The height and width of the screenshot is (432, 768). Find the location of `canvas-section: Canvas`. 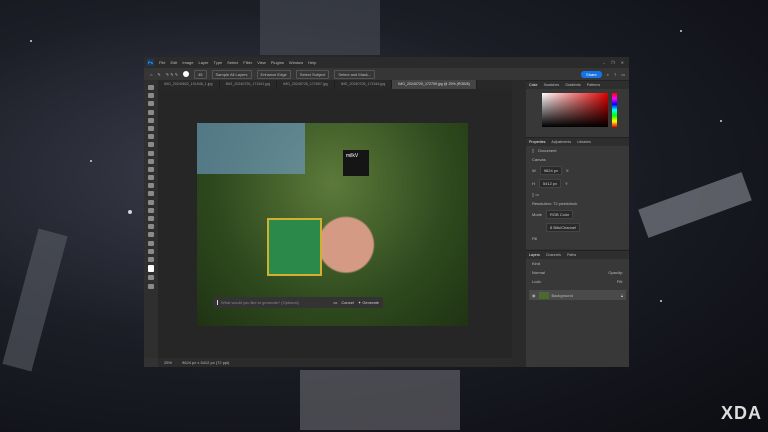

canvas-section: Canvas is located at coordinates (539, 159).